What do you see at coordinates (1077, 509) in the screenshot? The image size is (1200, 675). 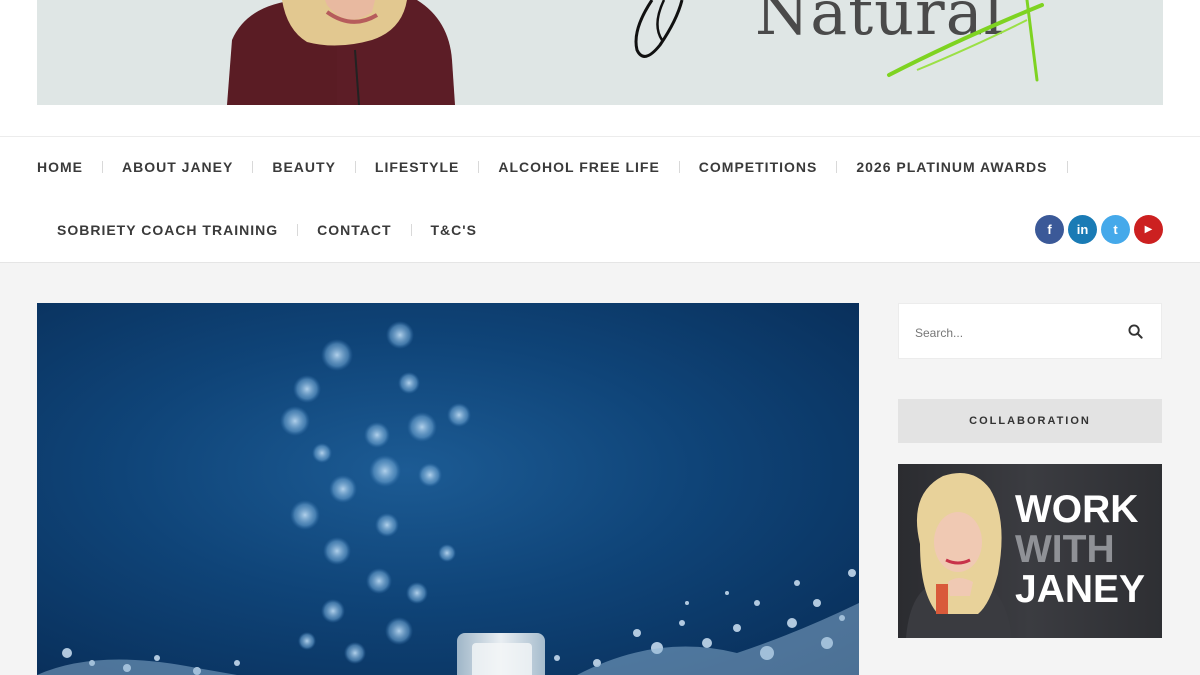 I see `promo-line-work: WORK` at bounding box center [1077, 509].